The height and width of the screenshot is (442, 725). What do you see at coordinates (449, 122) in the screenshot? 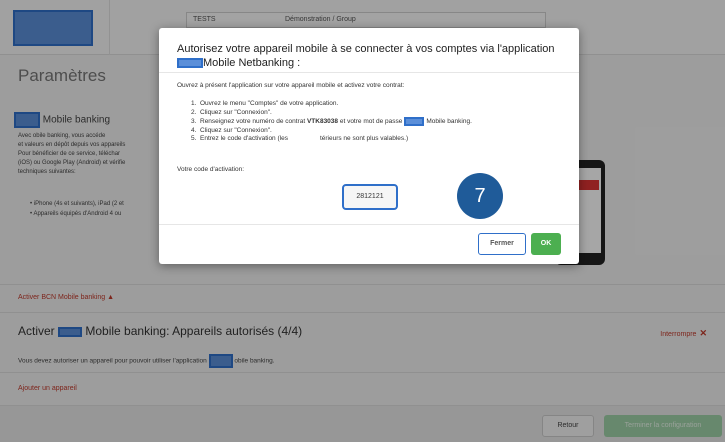
I see `step-text: Mobile banking.` at bounding box center [449, 122].